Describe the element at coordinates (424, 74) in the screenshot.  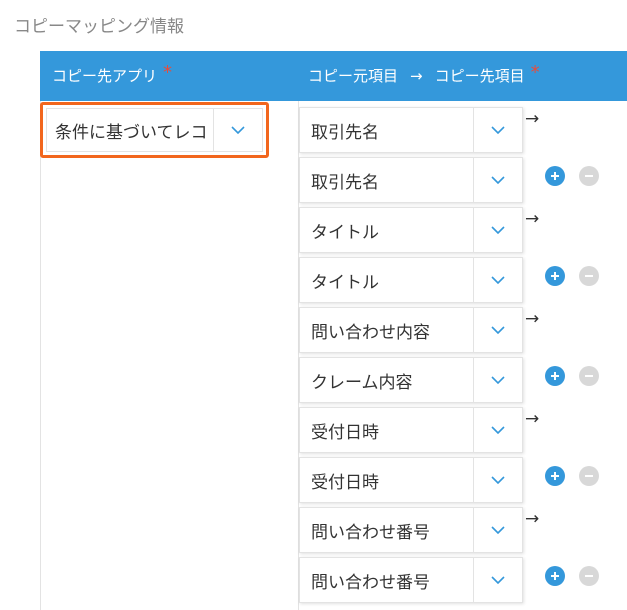
I see `field-mapping-header: コピー元項目 → コピー先項目 *` at that location.